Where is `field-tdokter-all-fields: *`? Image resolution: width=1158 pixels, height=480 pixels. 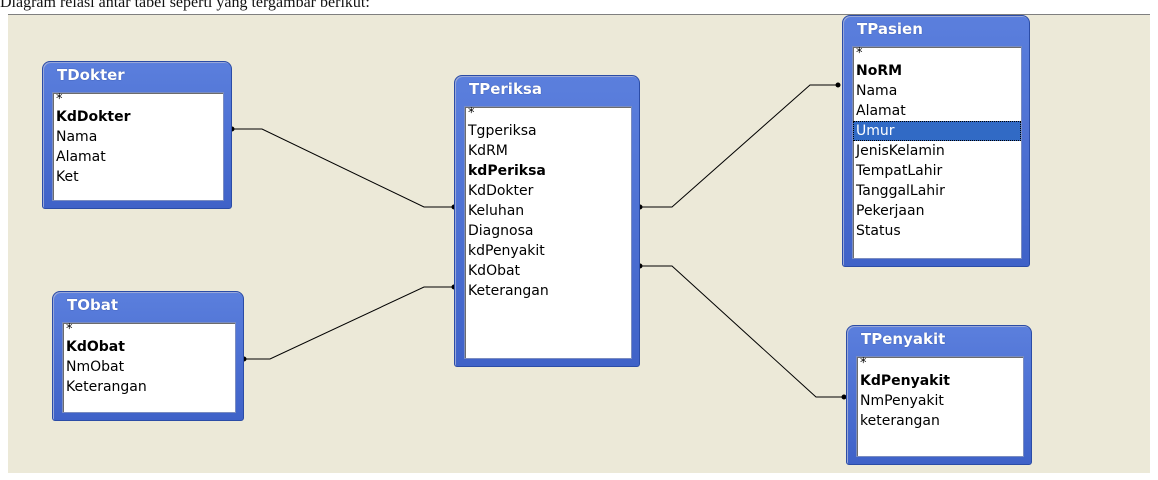 field-tdokter-all-fields: * is located at coordinates (138, 100).